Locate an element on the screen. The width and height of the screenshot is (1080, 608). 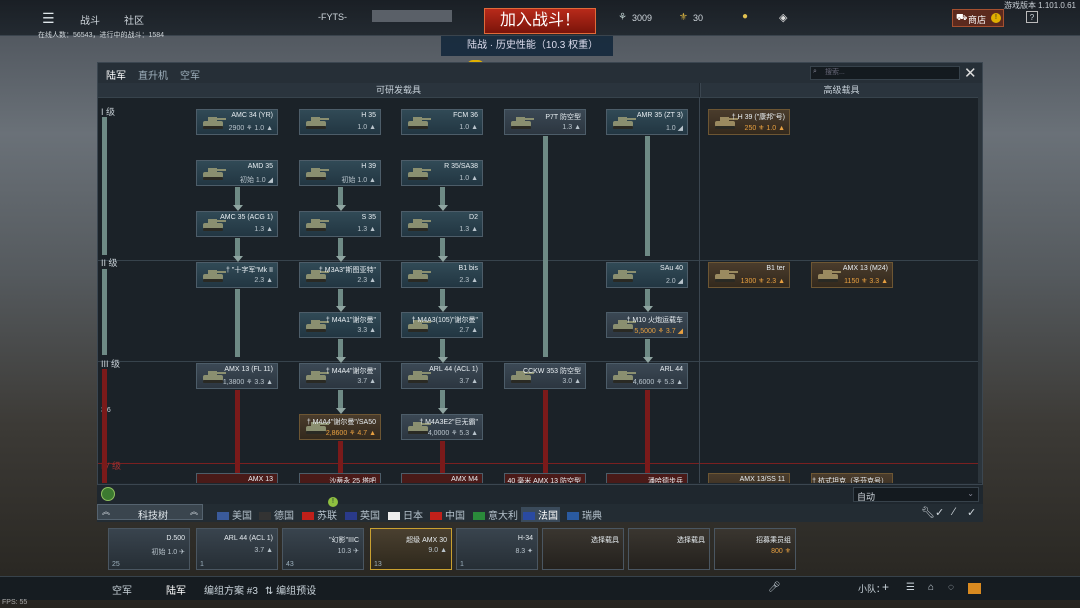
vehicle-card: ARL 44 4,6000 ⚘ 5.3 ▲ is located at coordinates (647, 376).